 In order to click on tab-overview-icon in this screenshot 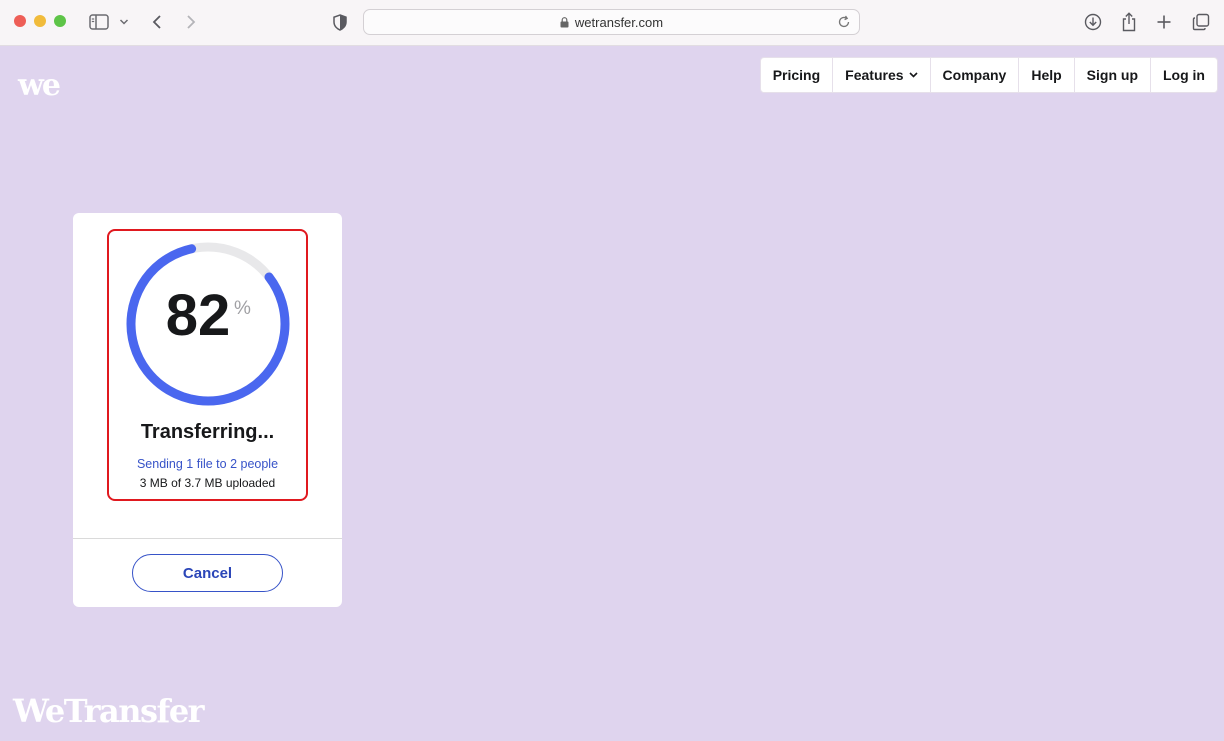, I will do `click(1201, 22)`.